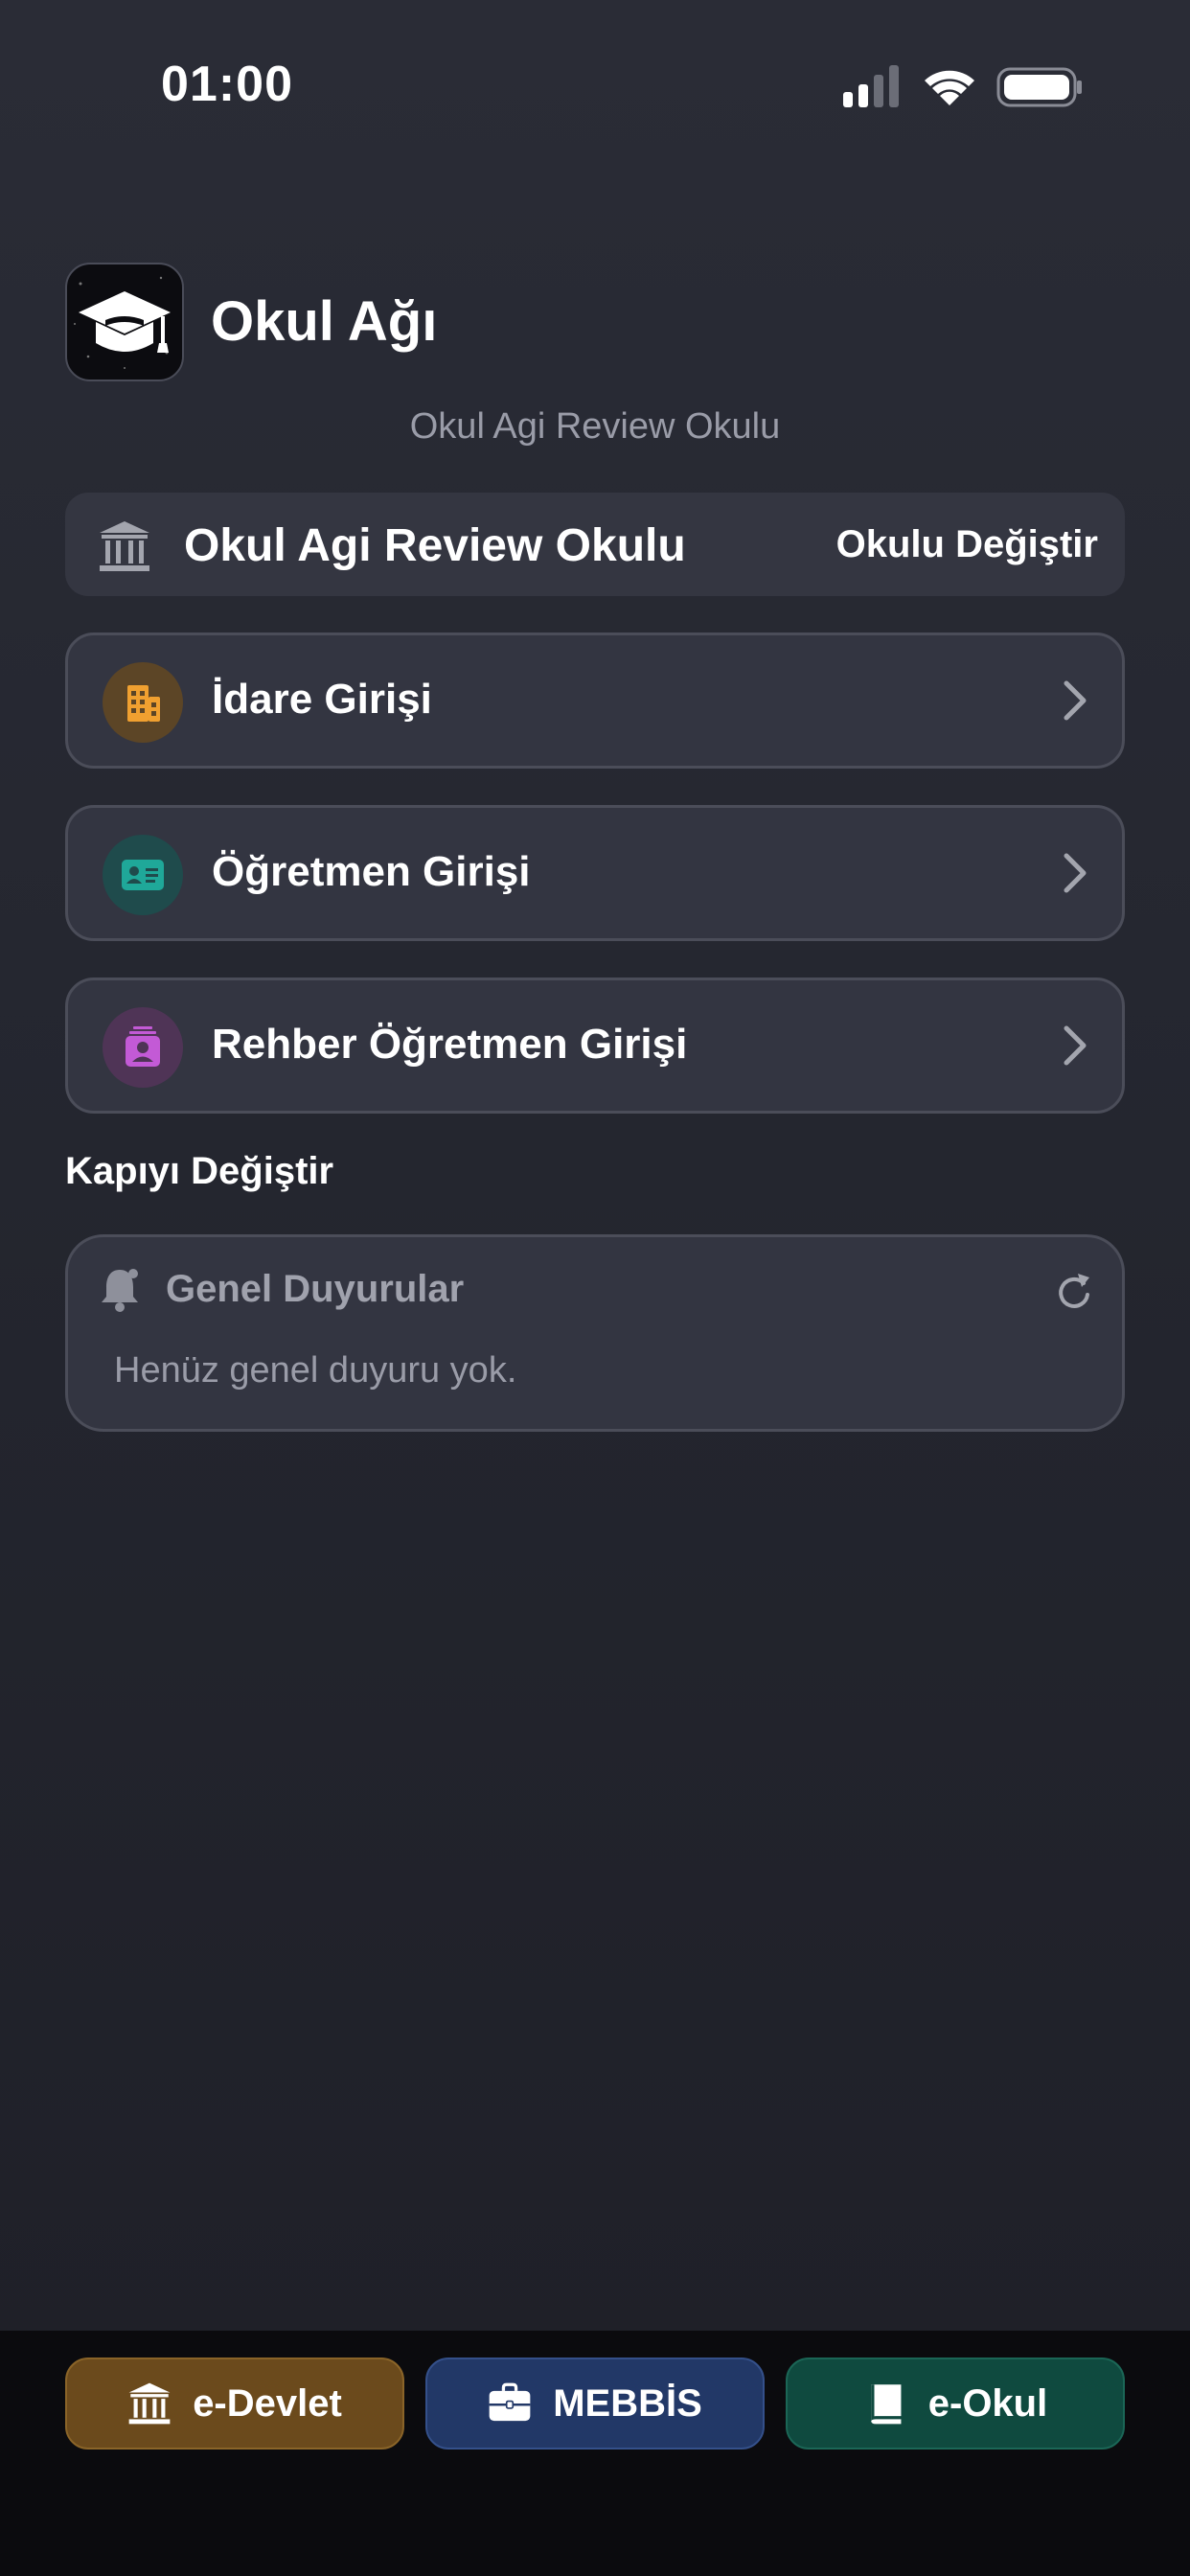 Image resolution: width=1190 pixels, height=2576 pixels. Describe the element at coordinates (595, 700) in the screenshot. I see `admin-login-button: İdare Girişi` at that location.